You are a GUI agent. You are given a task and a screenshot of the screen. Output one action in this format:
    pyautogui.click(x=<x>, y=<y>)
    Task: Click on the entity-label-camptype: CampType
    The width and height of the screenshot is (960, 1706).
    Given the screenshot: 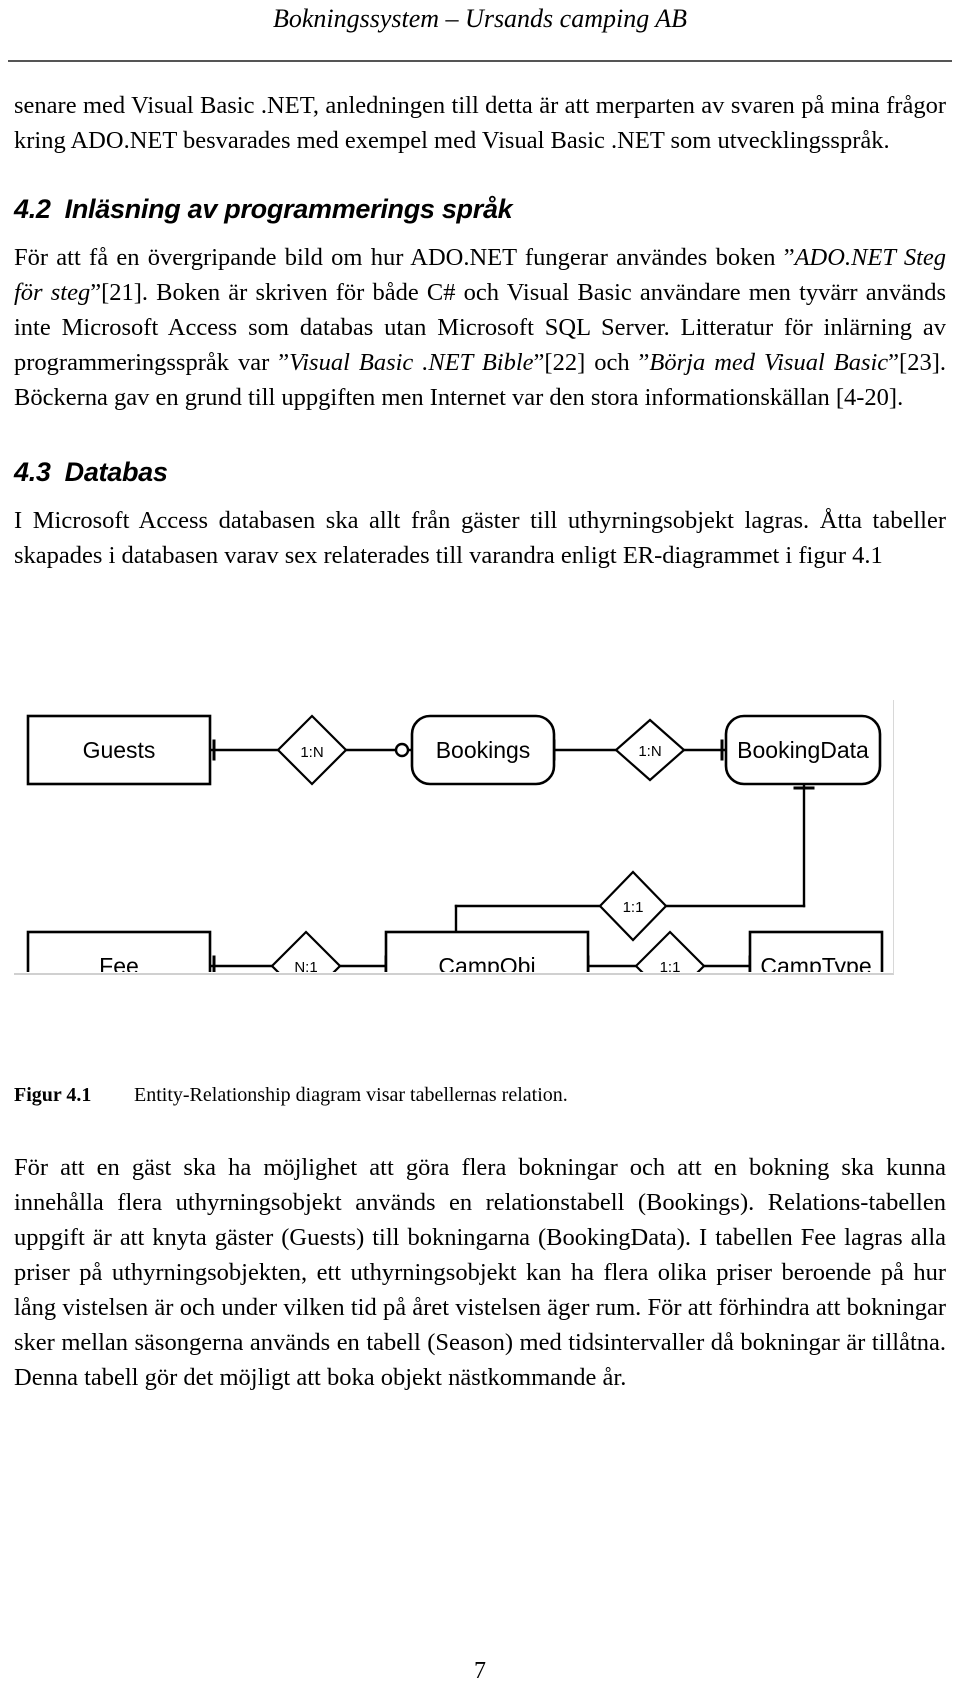 What is the action you would take?
    pyautogui.click(x=815, y=962)
    